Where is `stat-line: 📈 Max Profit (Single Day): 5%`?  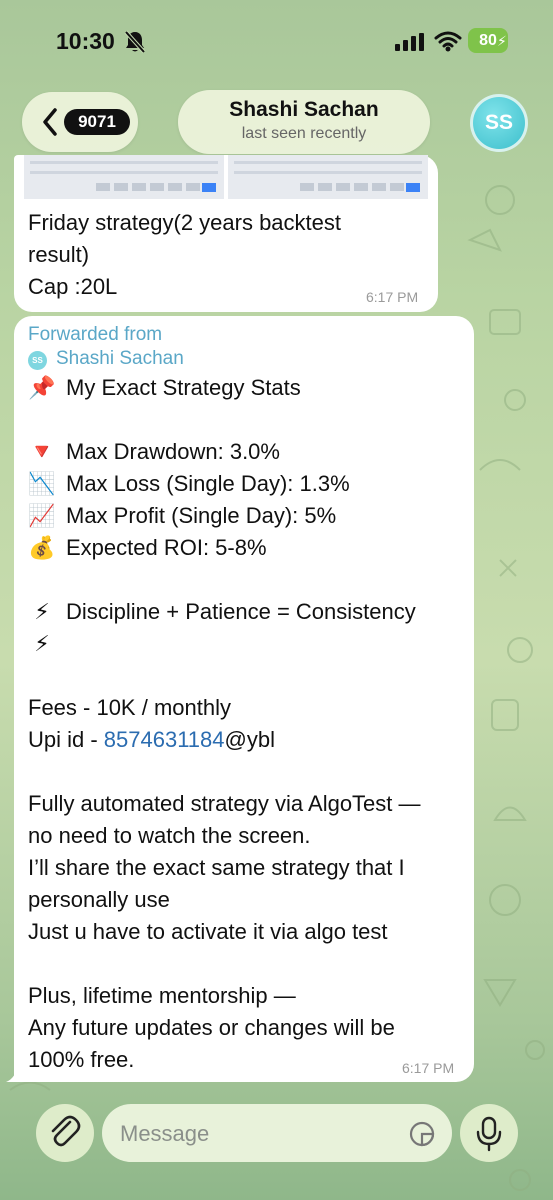 stat-line: 📈 Max Profit (Single Day): 5% is located at coordinates (182, 516).